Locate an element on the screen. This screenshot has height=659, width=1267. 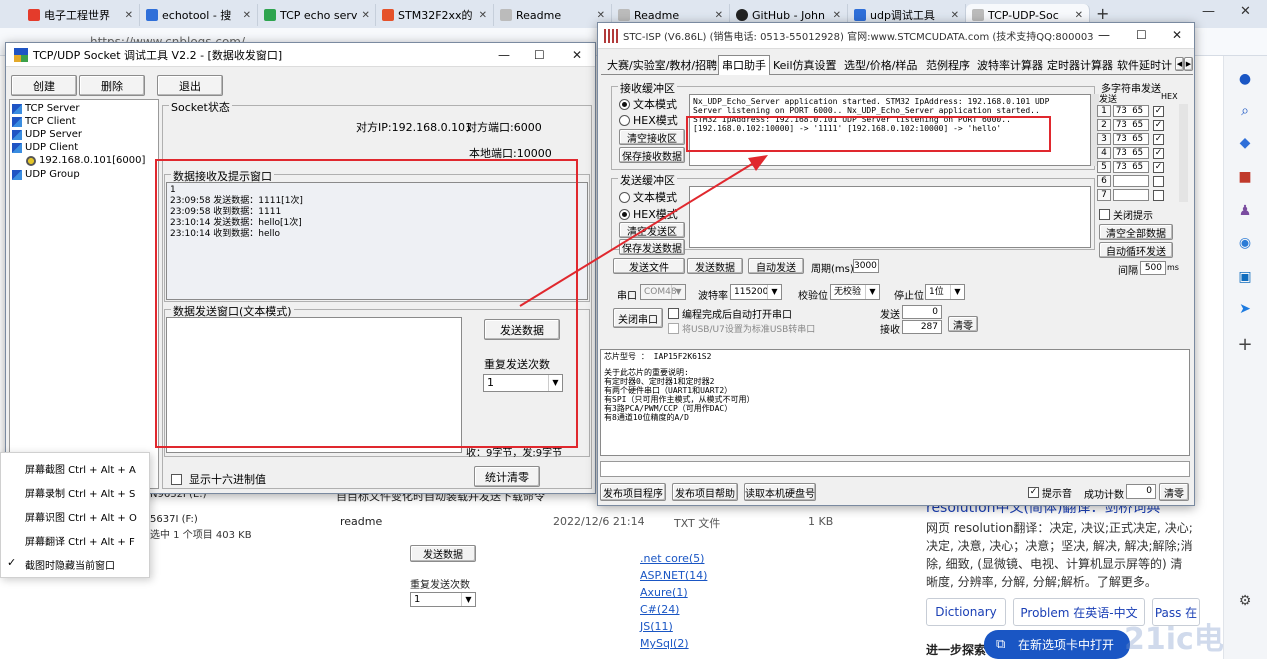
auto-open-checkbox: 编程完成后自动打开串口 is located at coordinates (730, 313).